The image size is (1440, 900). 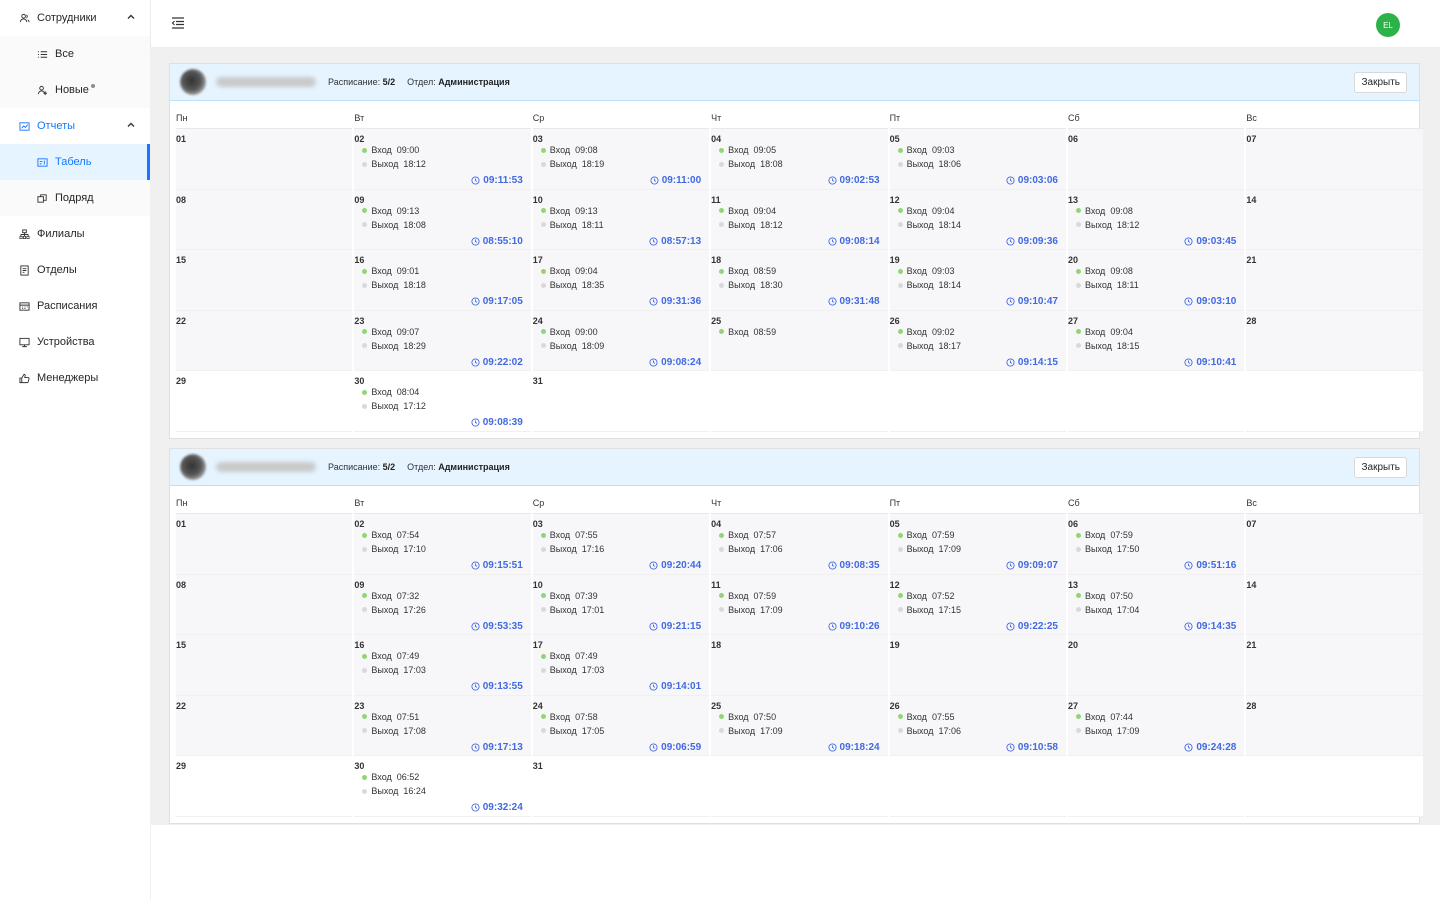 I want to click on calendar-day-cell: 30 Вход 08:04 Выход 17:12 09:08:39, so click(x=442, y=401).